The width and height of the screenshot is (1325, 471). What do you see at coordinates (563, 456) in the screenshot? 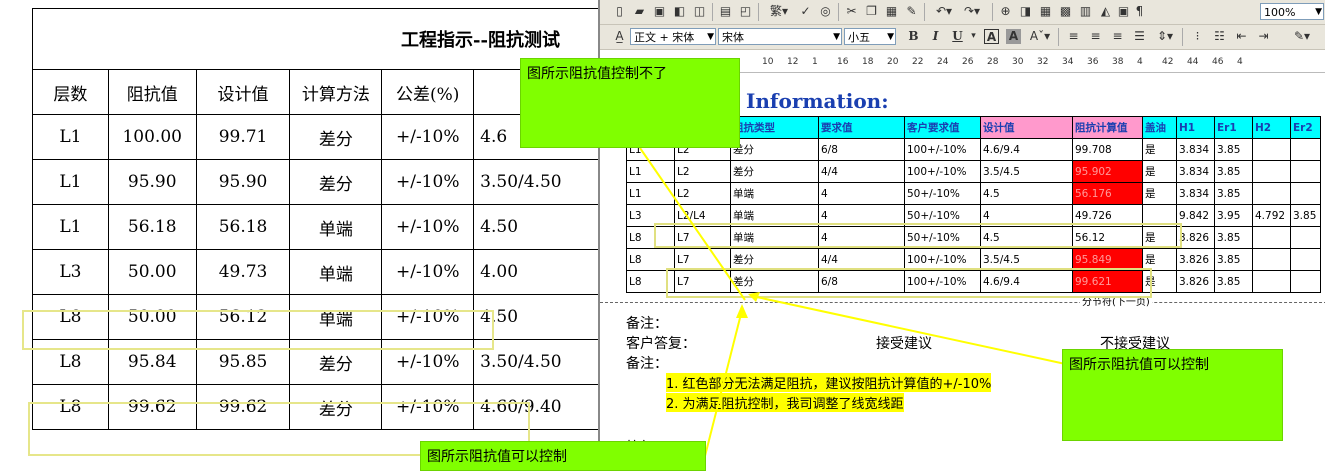
I see `callout-controllable-bottom: 图所示阻抗值可以控制` at bounding box center [563, 456].